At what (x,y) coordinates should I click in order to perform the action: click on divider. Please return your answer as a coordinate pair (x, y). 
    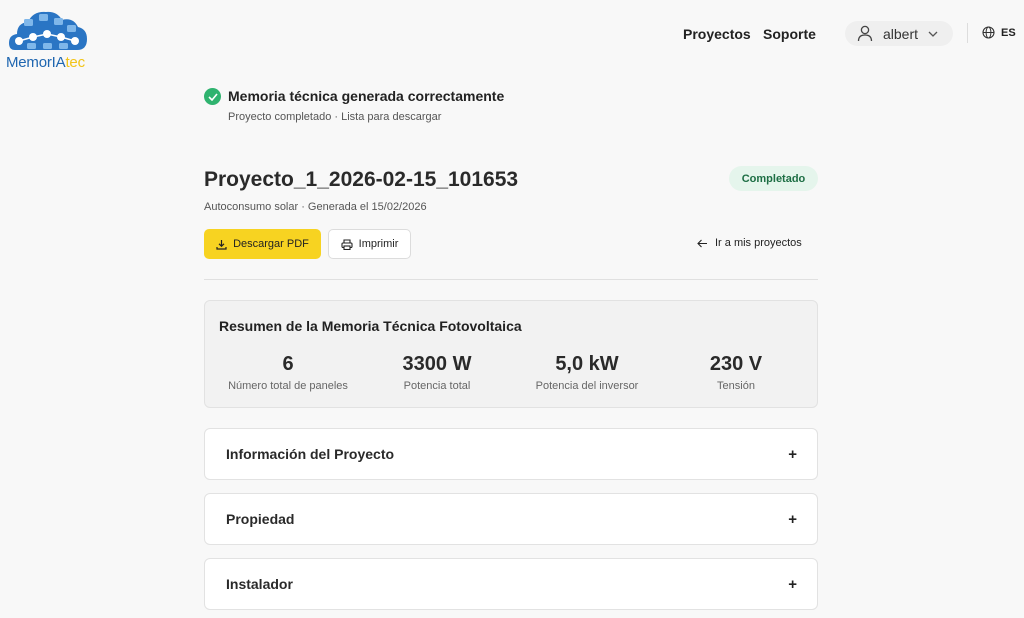
    Looking at the image, I should click on (511, 279).